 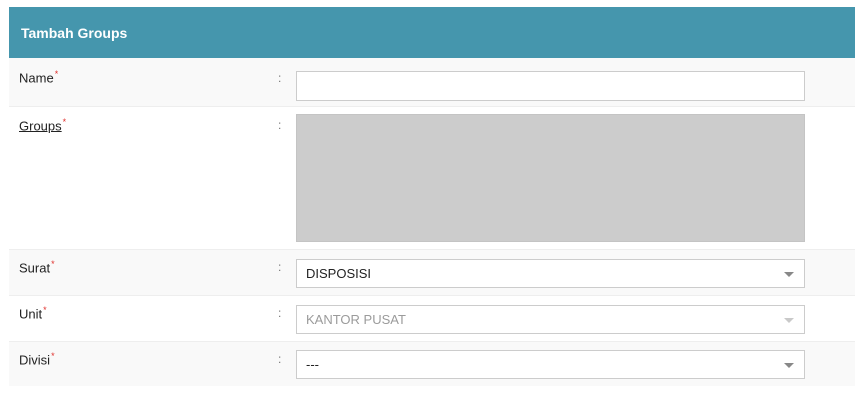 I want to click on unit-label: Unit*, so click(x=33, y=313).